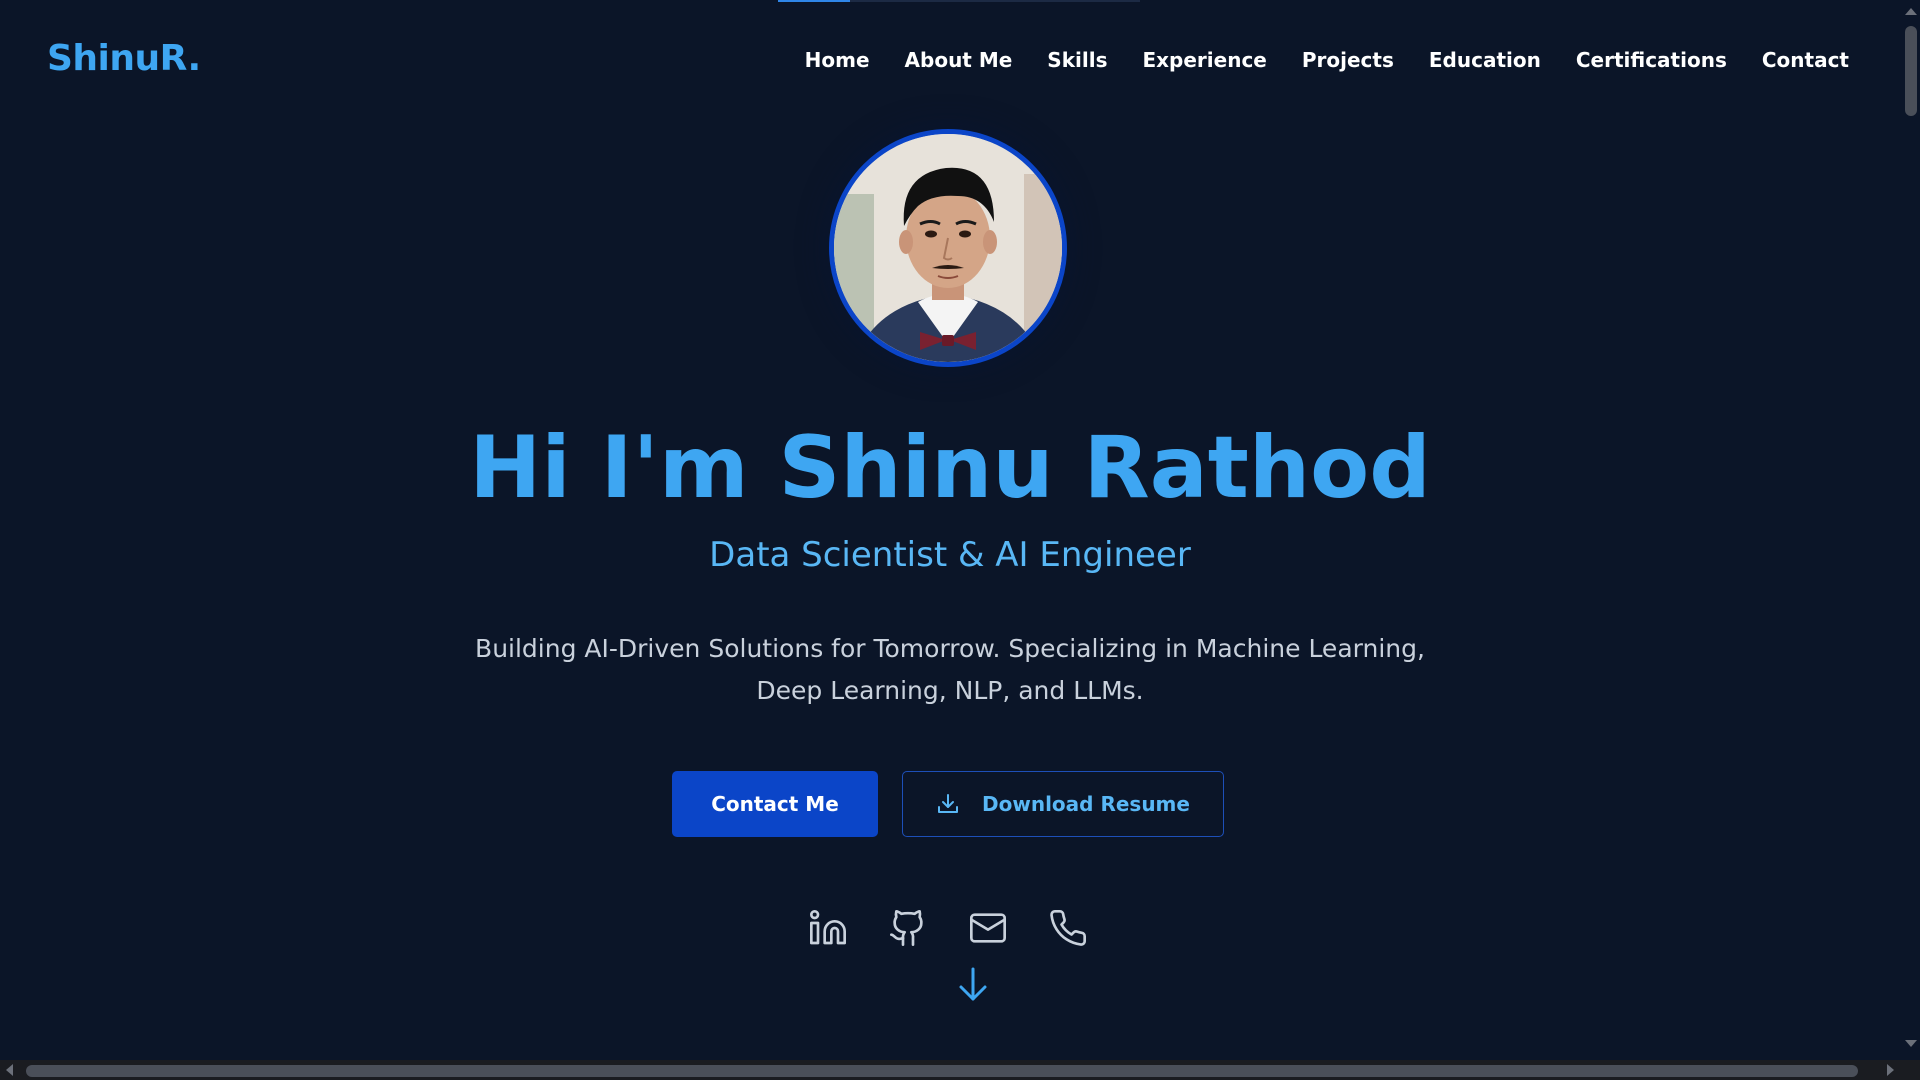 The image size is (1920, 1080). What do you see at coordinates (973, 985) in the screenshot?
I see `arrow-down-icon` at bounding box center [973, 985].